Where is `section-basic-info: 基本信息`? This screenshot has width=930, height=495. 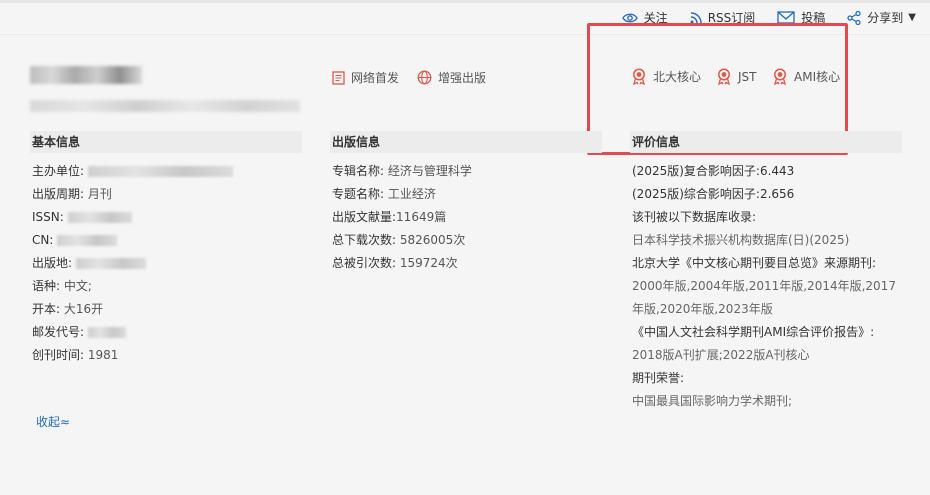
section-basic-info: 基本信息 is located at coordinates (166, 142).